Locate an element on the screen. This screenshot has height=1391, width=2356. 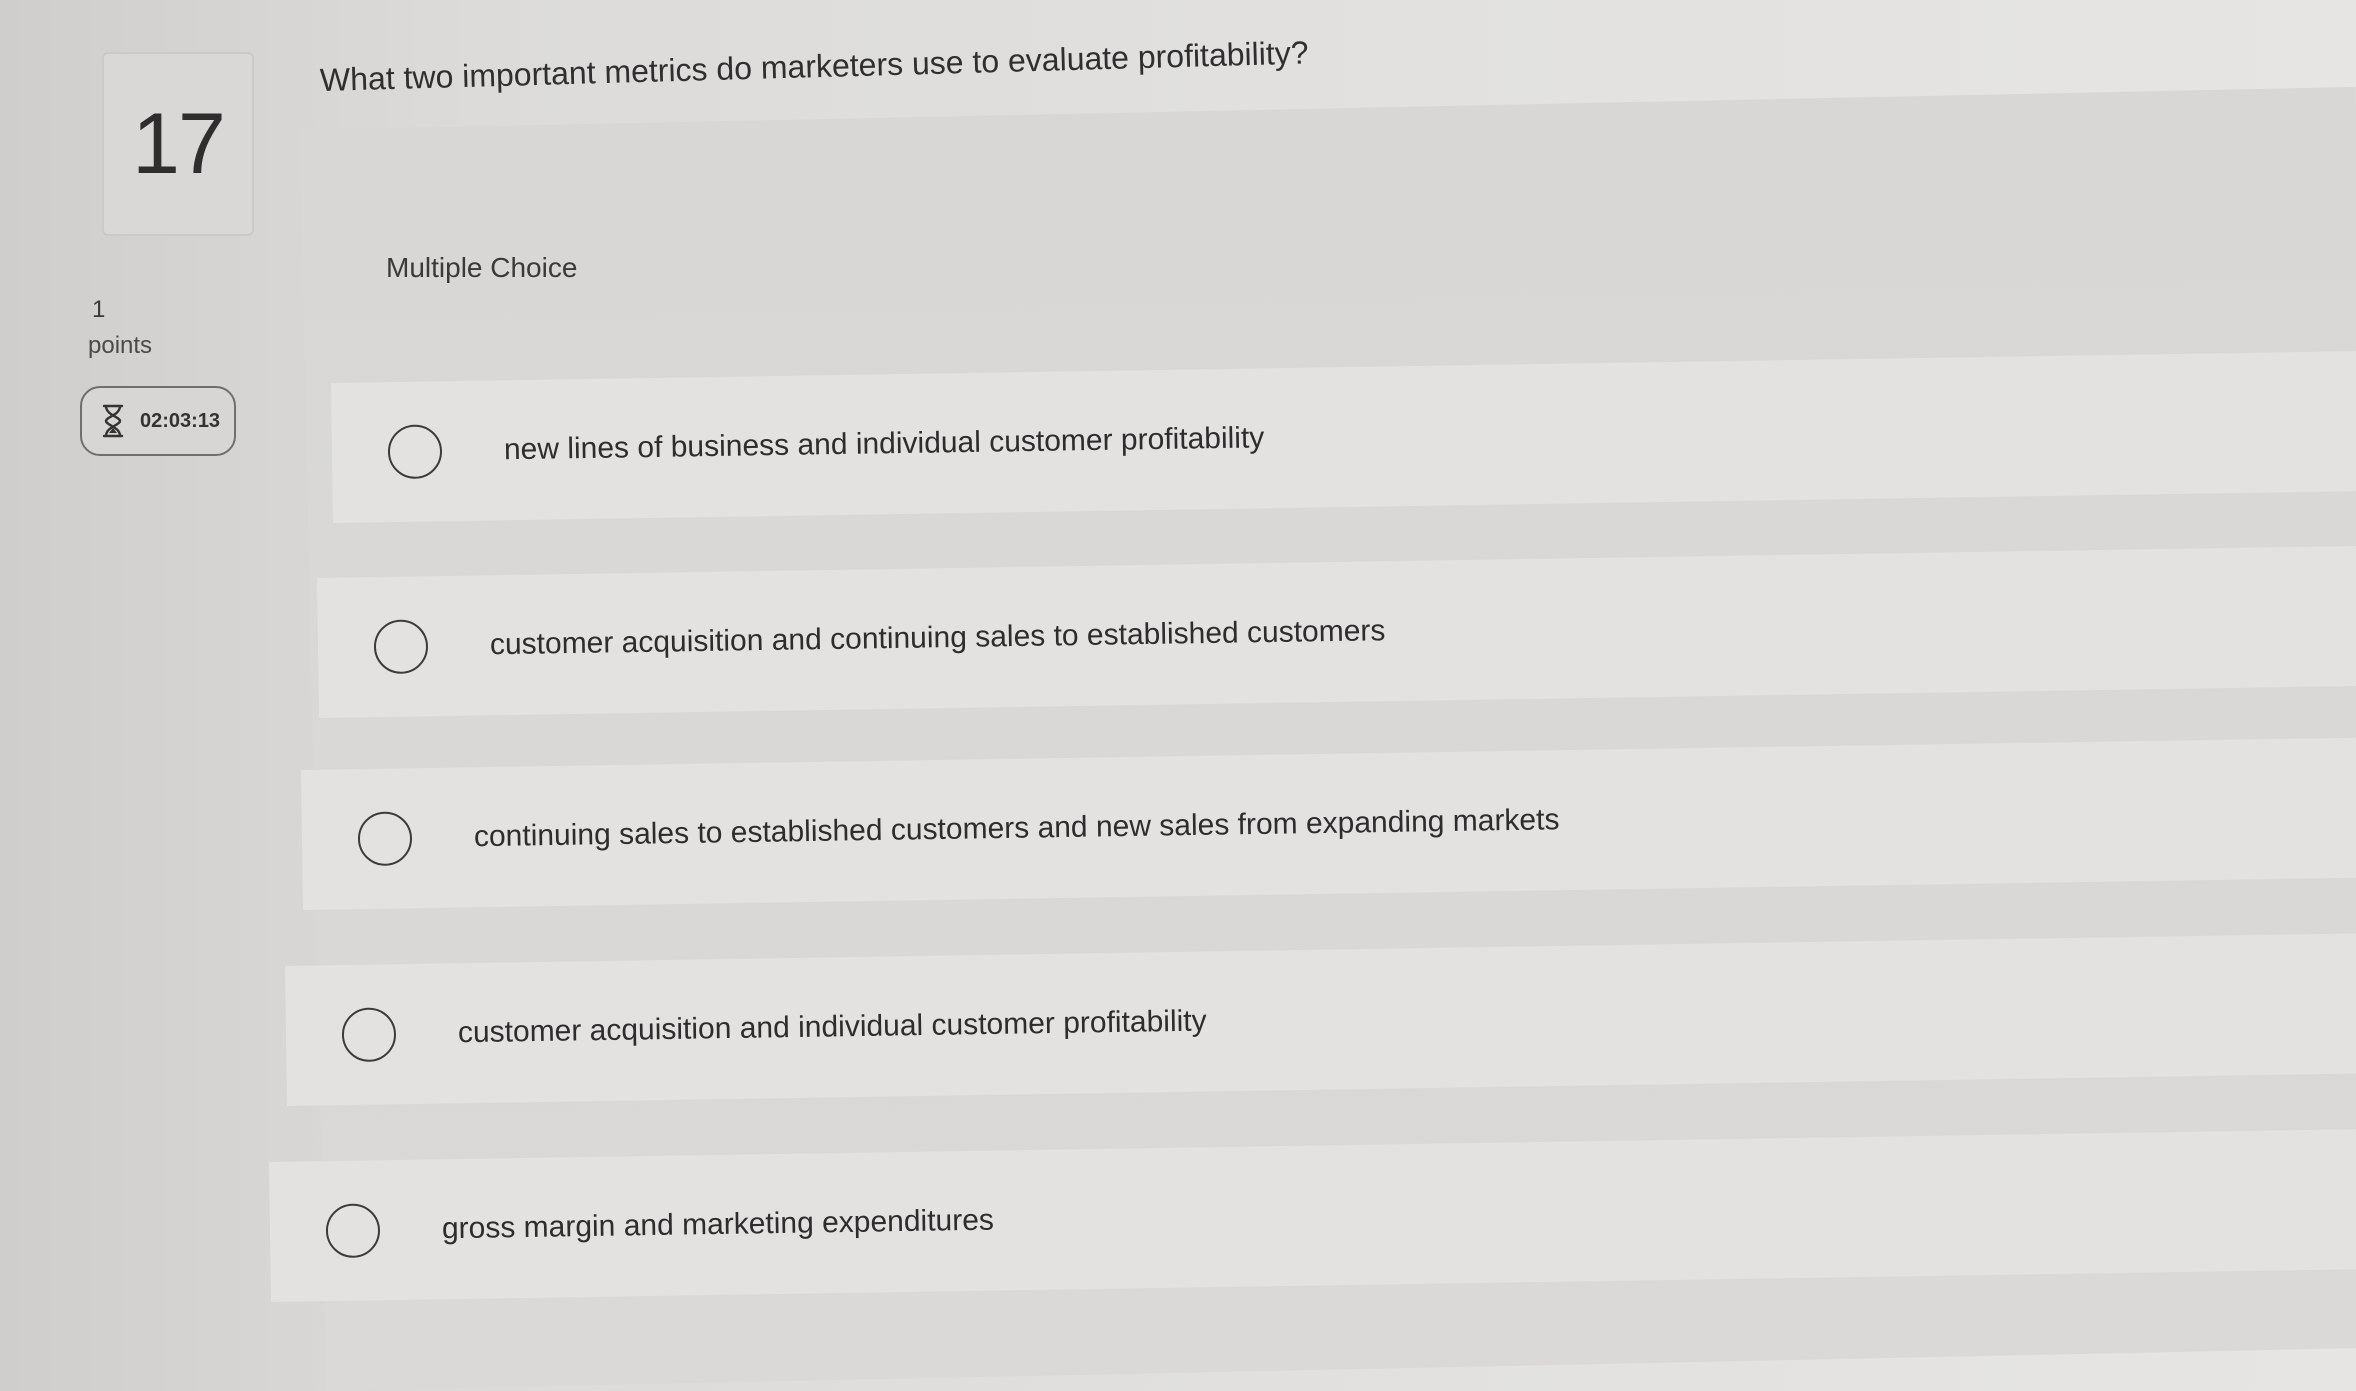
timer-badge: 02:03:13 is located at coordinates (158, 421).